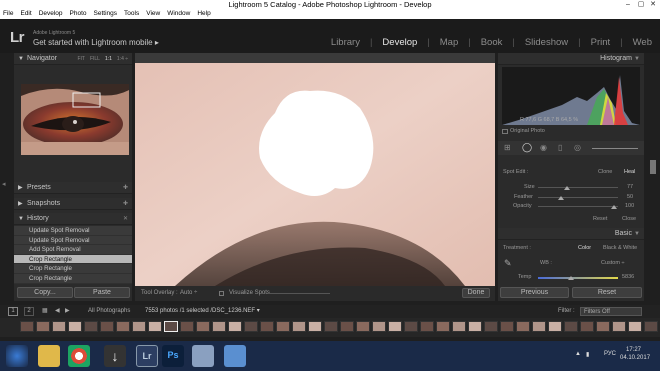  I want to click on zoom-fit: FIT, so click(81, 59).